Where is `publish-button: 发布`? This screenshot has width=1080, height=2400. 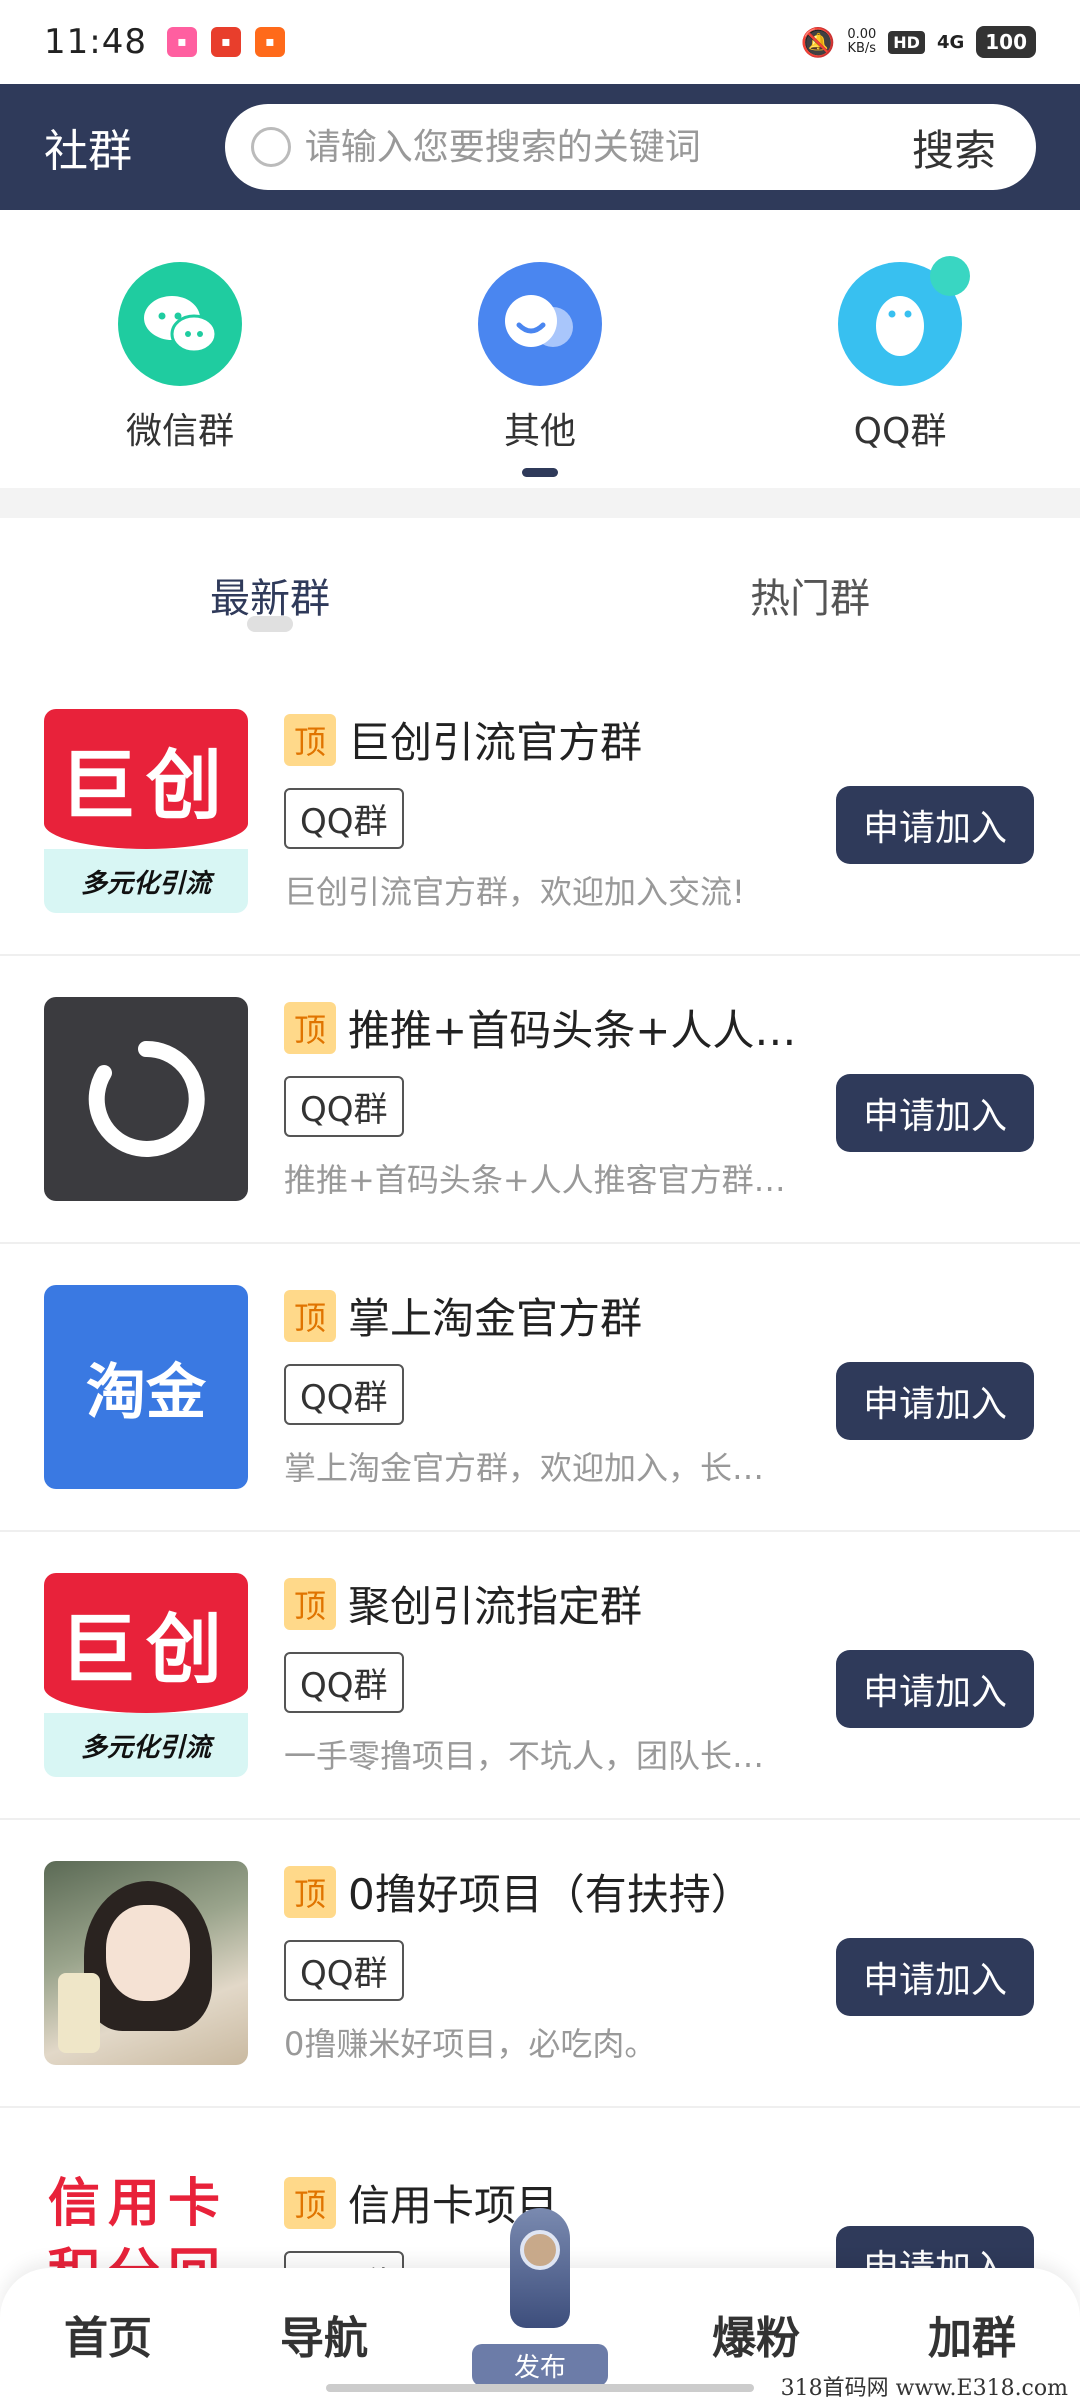
publish-button: 发布 is located at coordinates (540, 2304).